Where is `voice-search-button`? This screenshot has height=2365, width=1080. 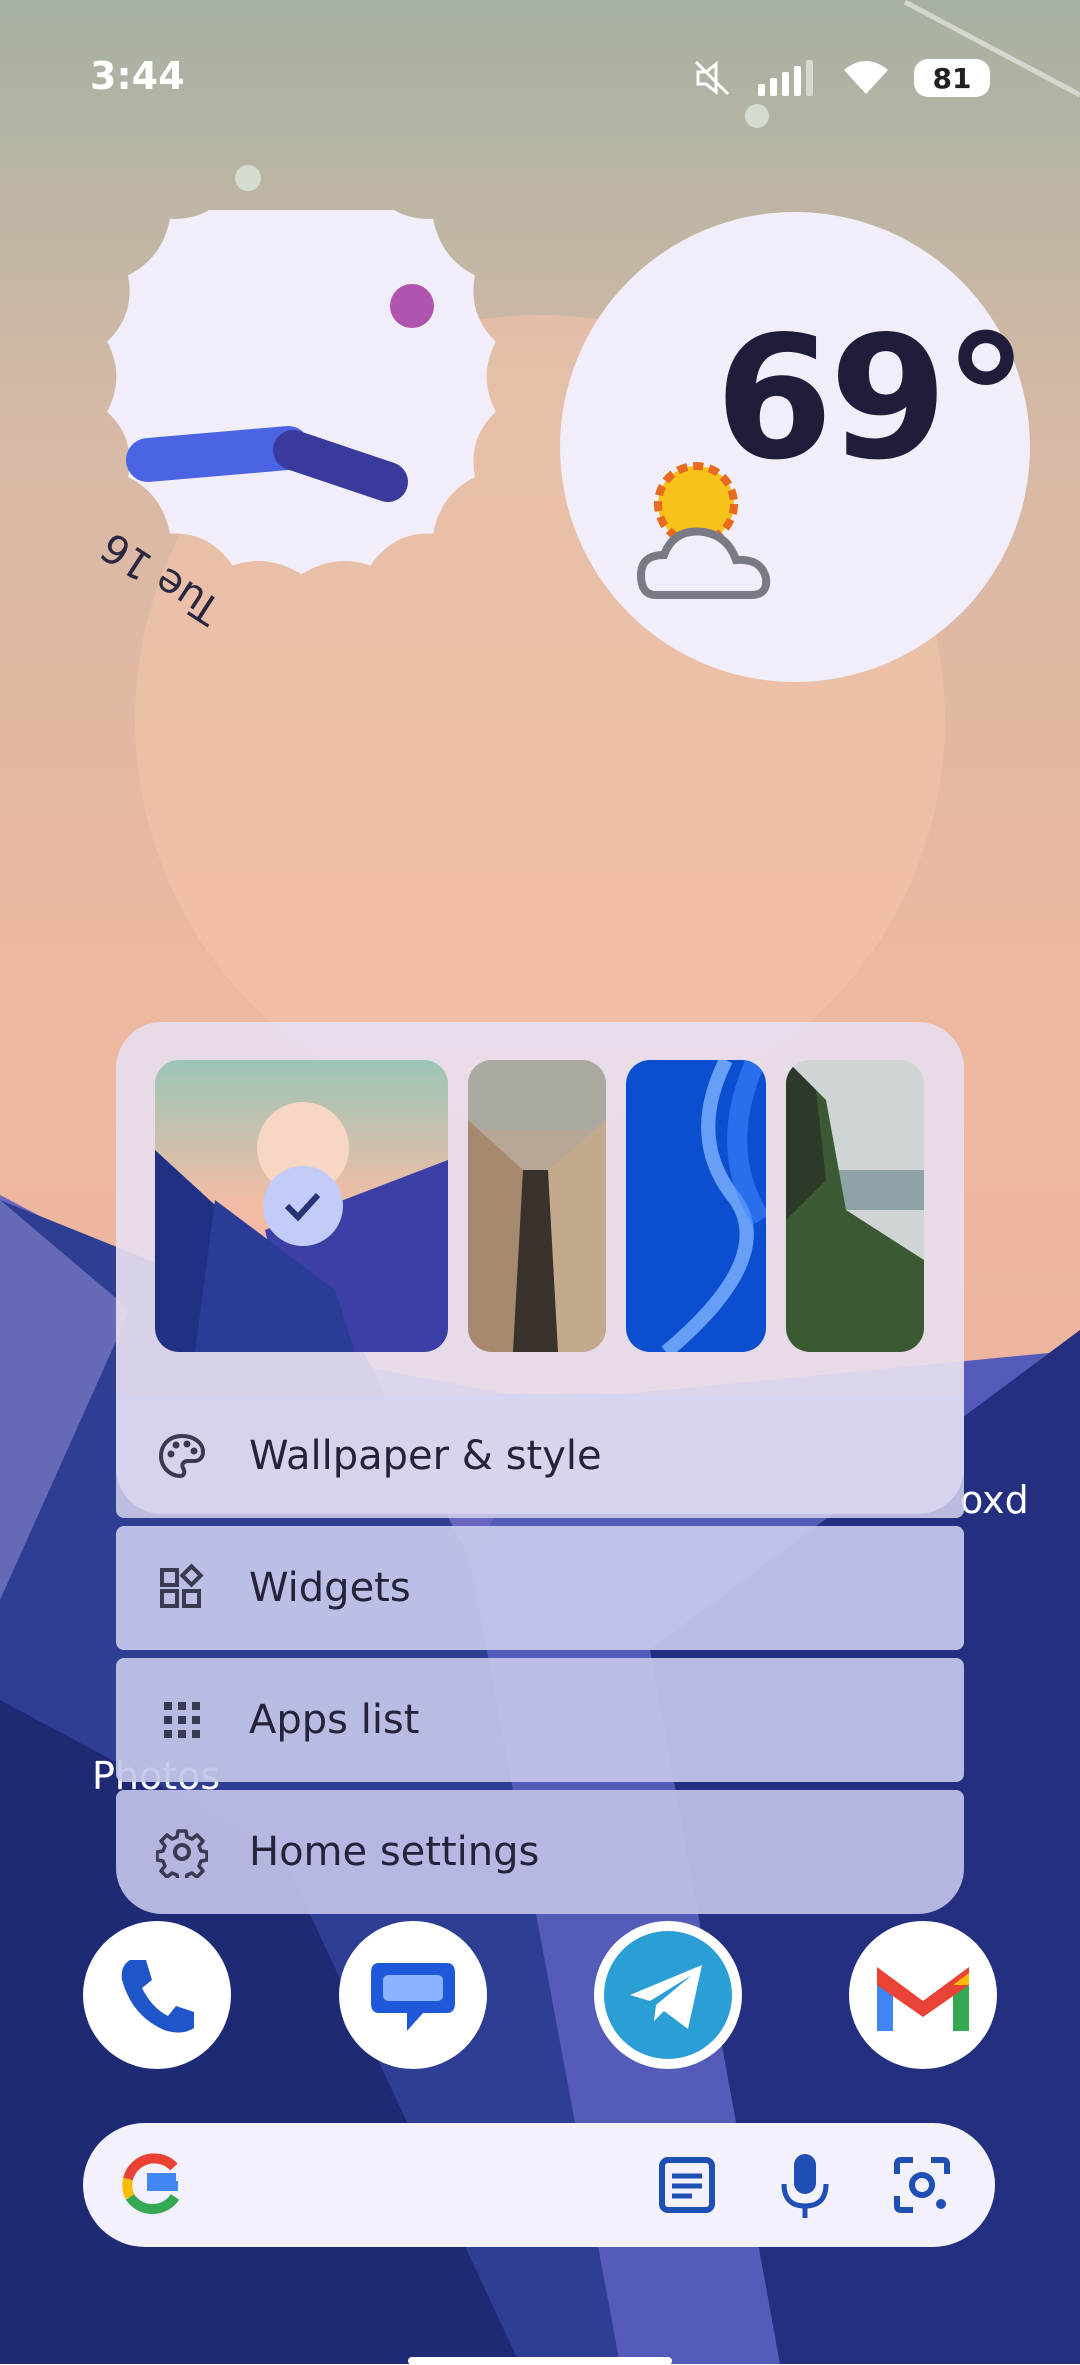 voice-search-button is located at coordinates (805, 2185).